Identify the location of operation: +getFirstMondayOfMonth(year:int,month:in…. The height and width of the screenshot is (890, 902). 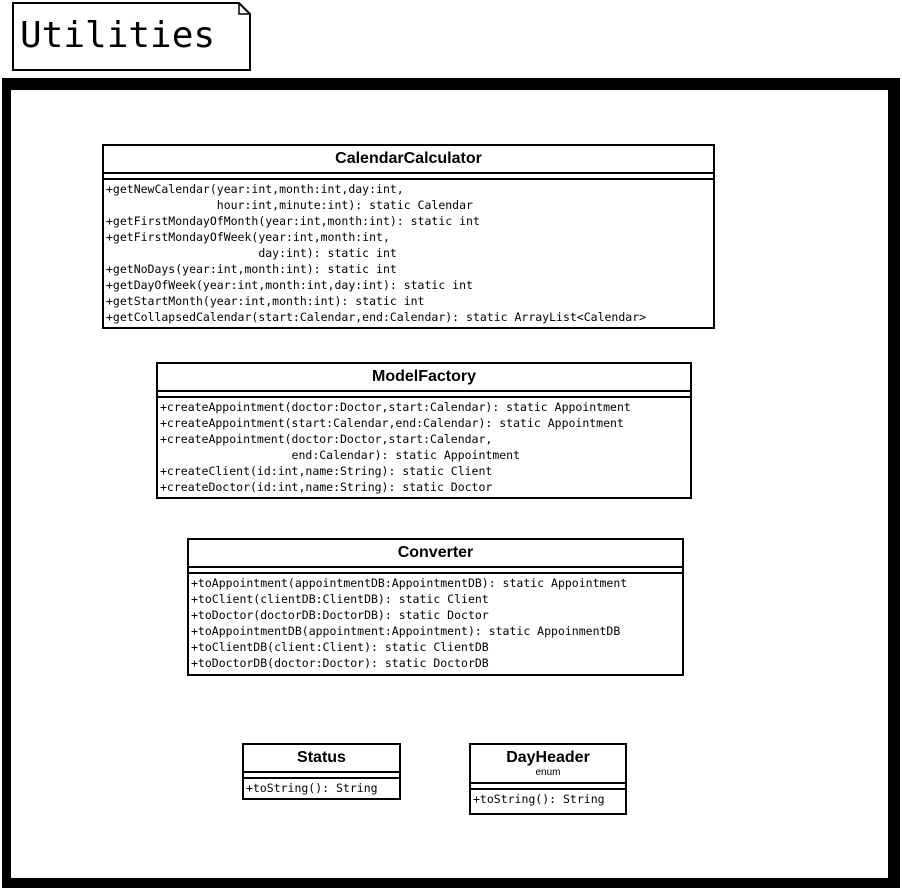
(293, 221).